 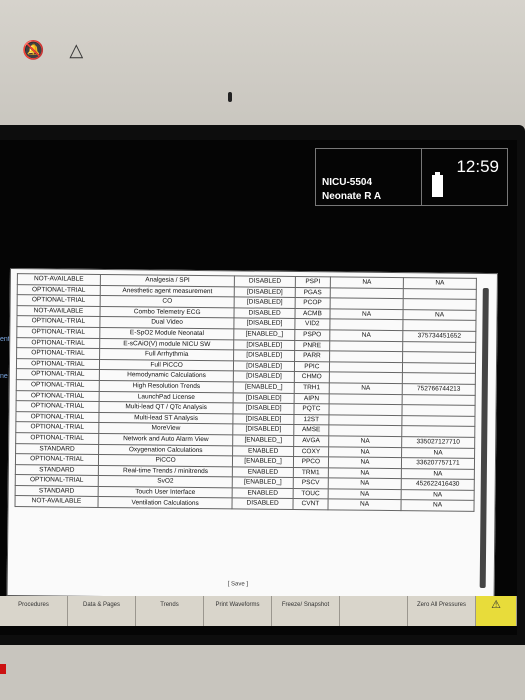 What do you see at coordinates (230, 97) in the screenshot?
I see `bezel-mark` at bounding box center [230, 97].